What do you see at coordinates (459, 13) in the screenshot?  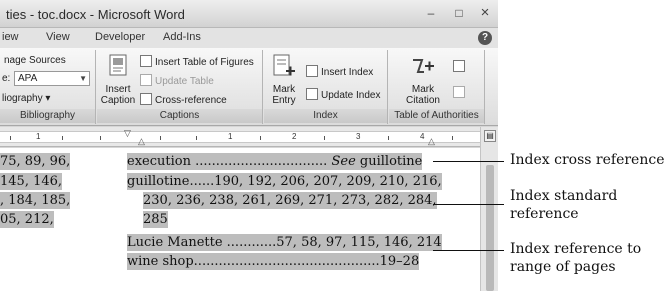 I see `maximize-button: □` at bounding box center [459, 13].